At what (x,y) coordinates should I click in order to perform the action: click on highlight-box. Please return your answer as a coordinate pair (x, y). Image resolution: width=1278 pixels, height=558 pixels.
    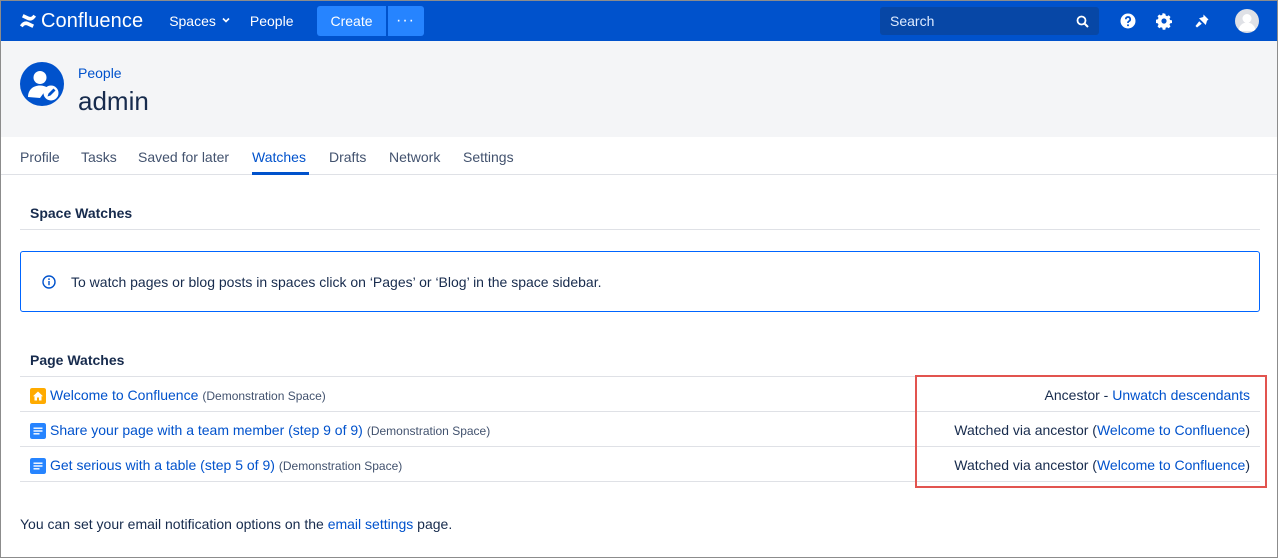
    Looking at the image, I should click on (1091, 431).